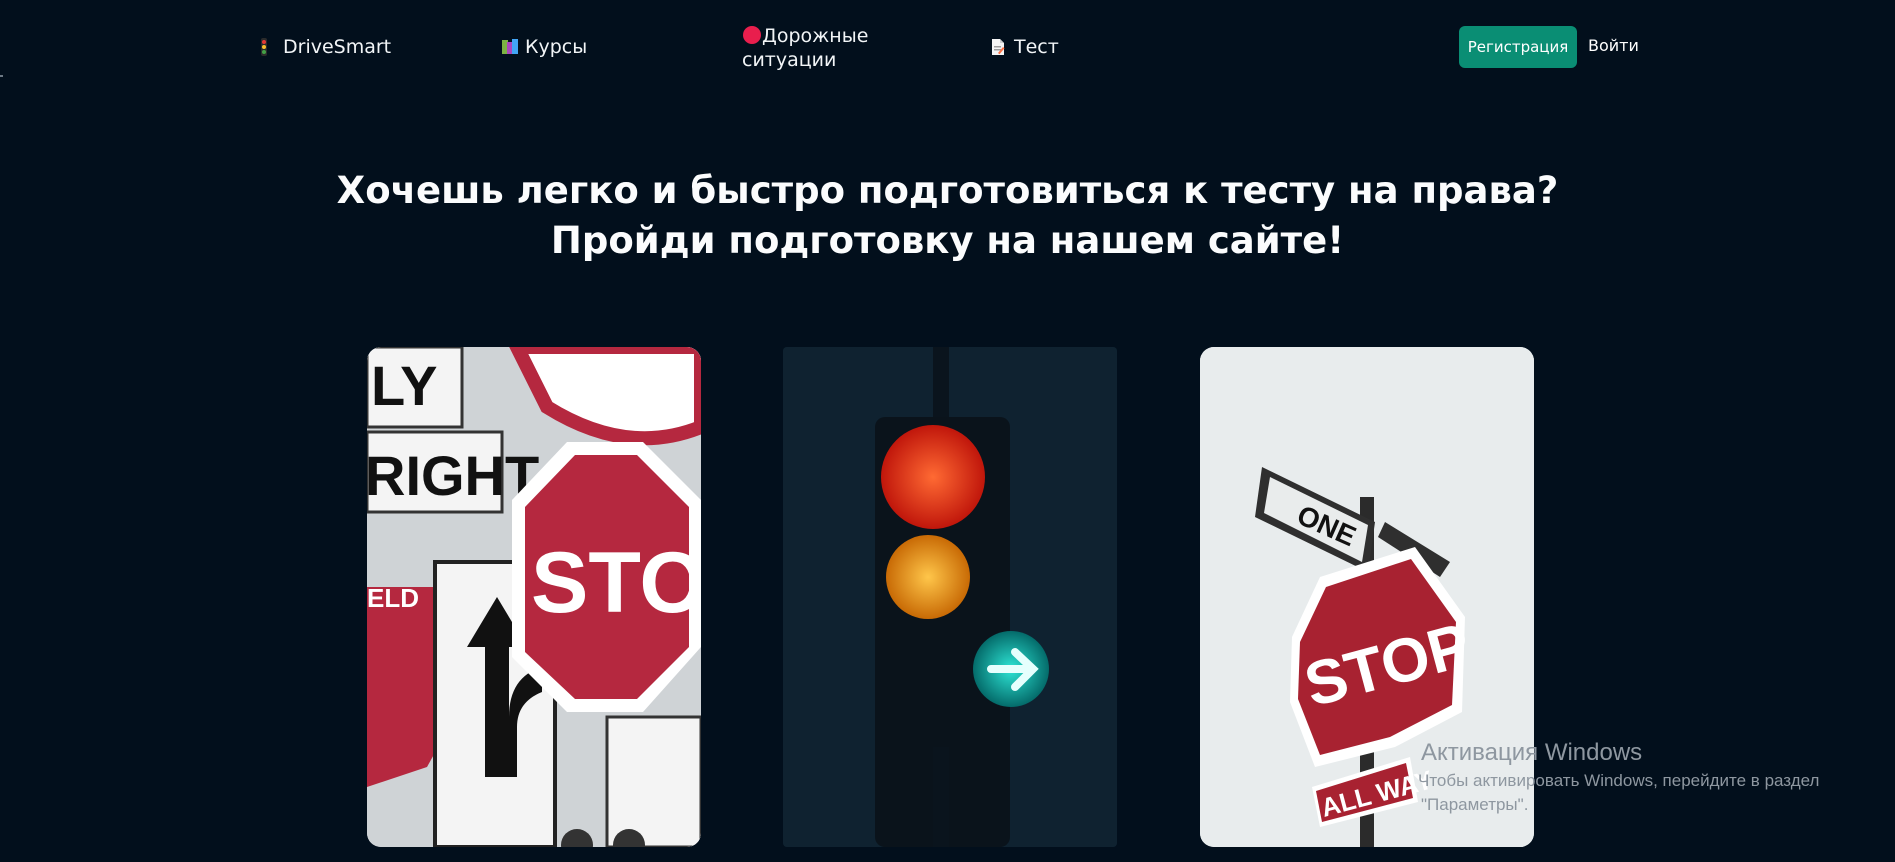  What do you see at coordinates (556, 47) in the screenshot?
I see `nav-courses-label: Курсы` at bounding box center [556, 47].